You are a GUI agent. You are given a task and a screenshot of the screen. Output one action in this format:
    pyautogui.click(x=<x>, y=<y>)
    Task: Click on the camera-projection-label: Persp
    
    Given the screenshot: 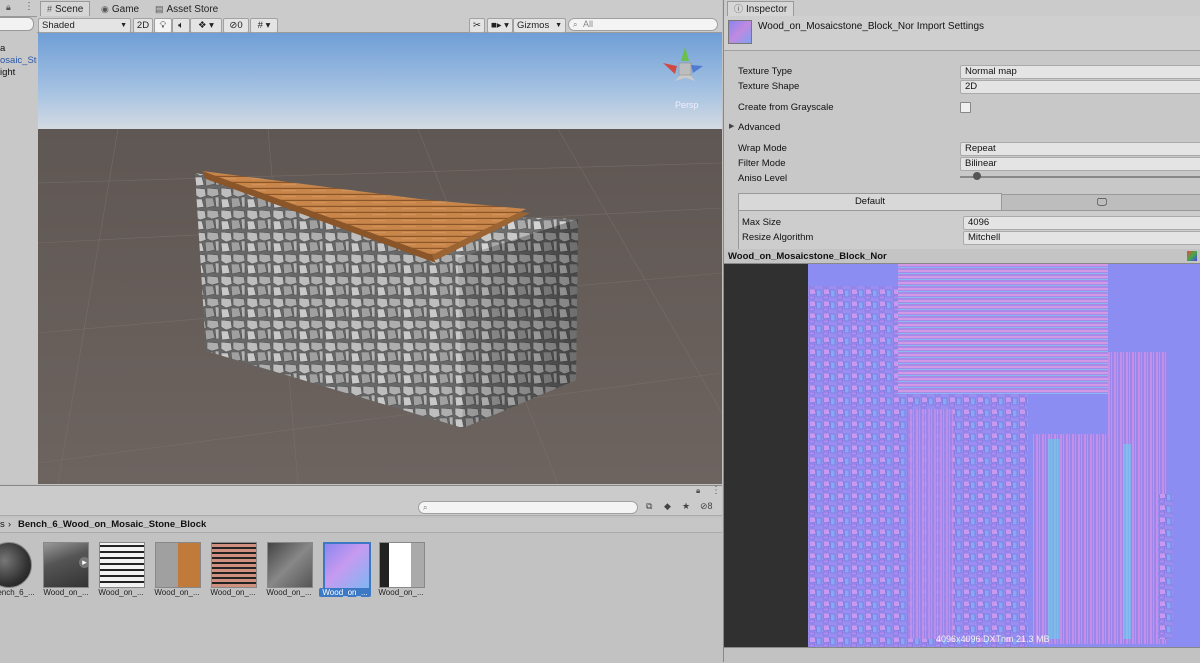 What is the action you would take?
    pyautogui.click(x=687, y=105)
    